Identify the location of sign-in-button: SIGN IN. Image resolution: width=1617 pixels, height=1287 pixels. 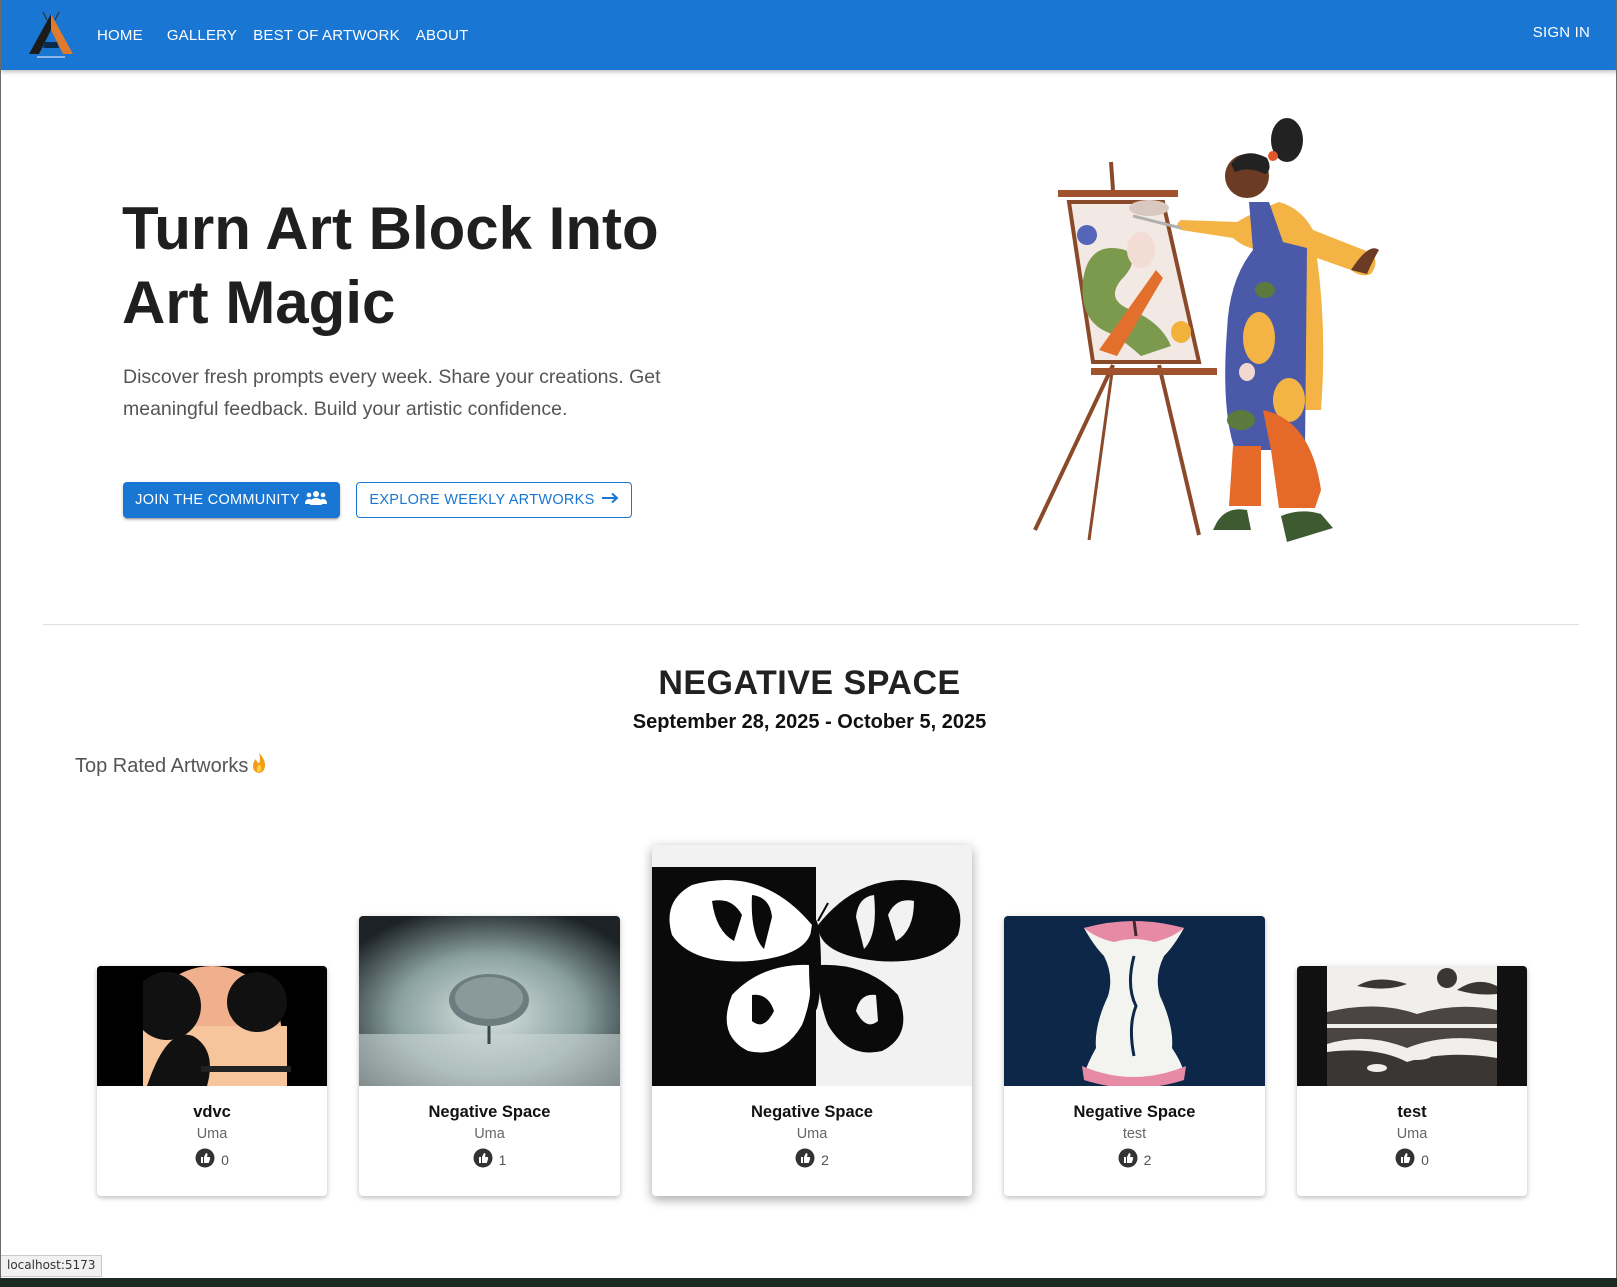
(1561, 32).